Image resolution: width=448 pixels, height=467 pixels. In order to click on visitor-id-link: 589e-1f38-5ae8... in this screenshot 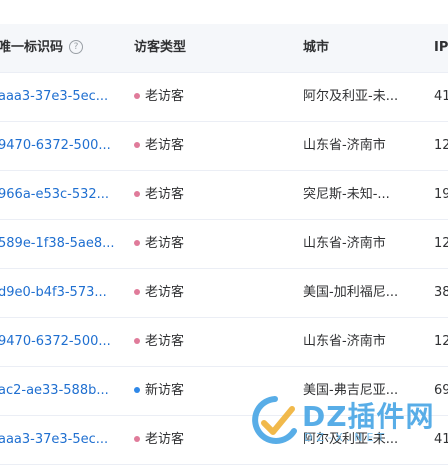, I will do `click(58, 244)`.